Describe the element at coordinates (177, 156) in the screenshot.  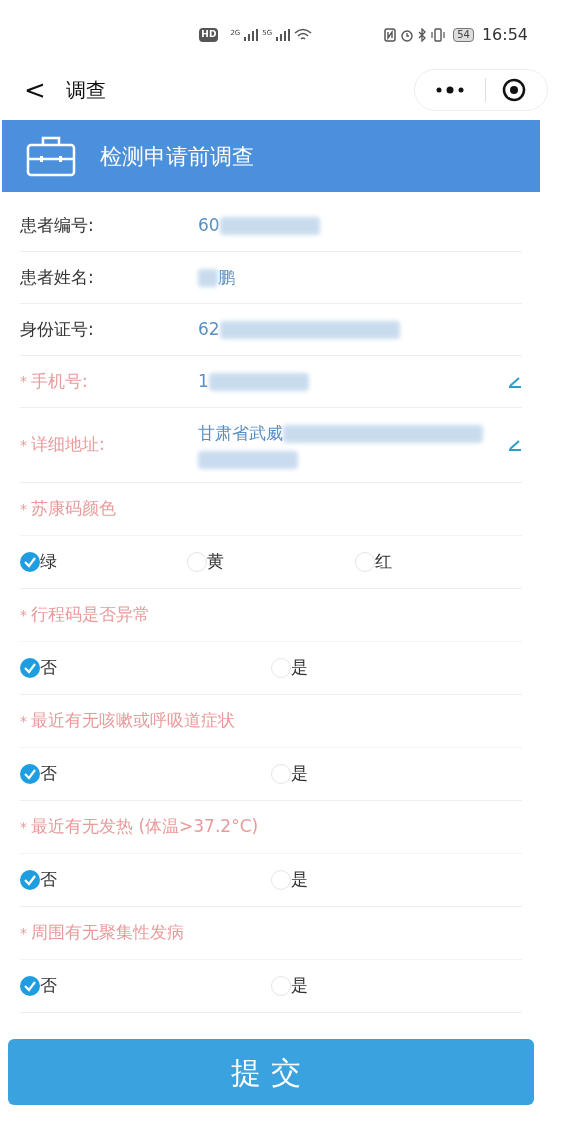
I see `section-title: 检测申请前调查` at that location.